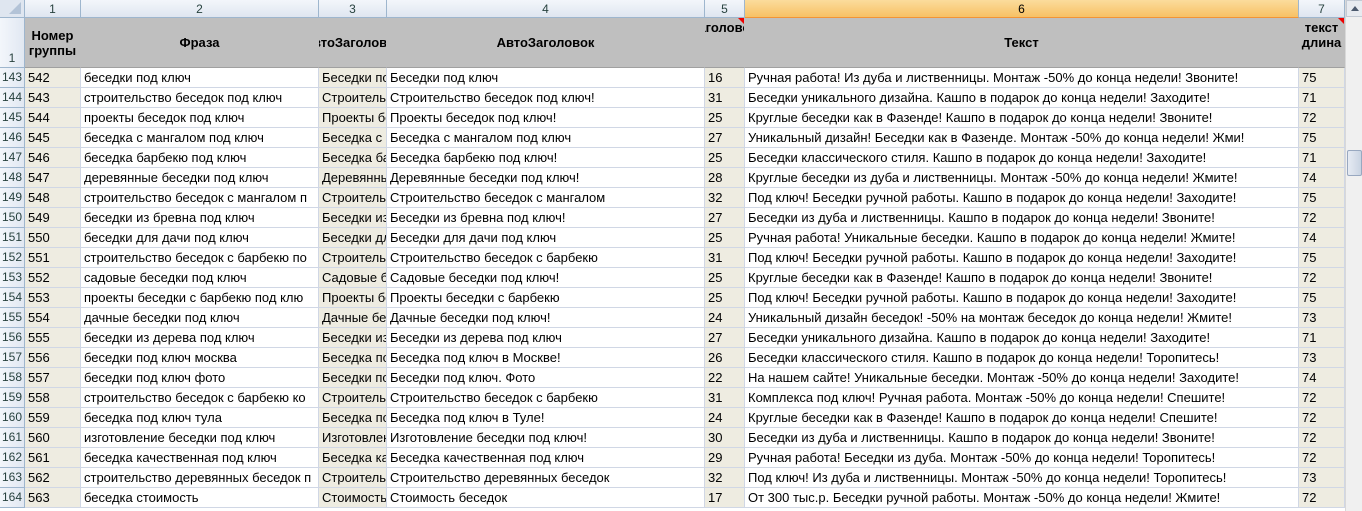 The width and height of the screenshot is (1362, 511). I want to click on row-header: 1, so click(12, 43).